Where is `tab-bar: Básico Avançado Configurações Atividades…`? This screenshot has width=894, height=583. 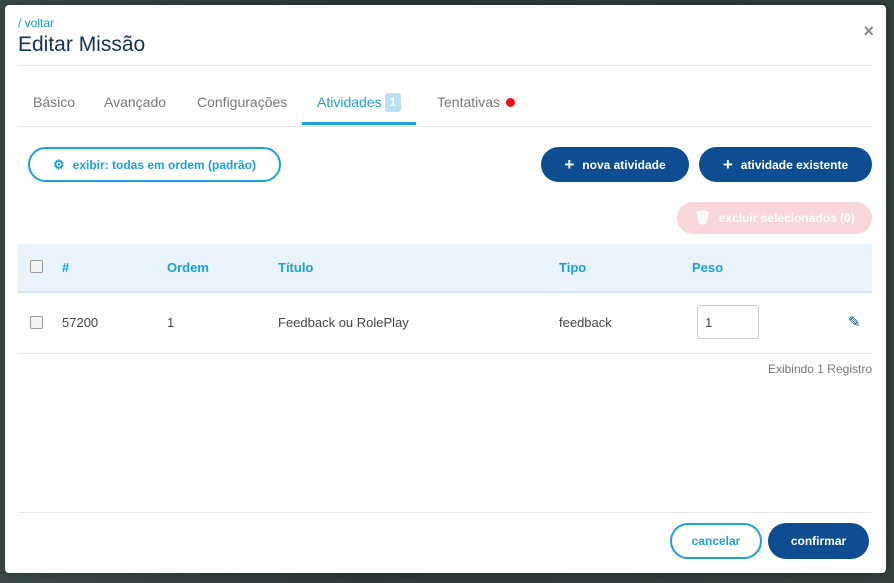
tab-bar: Básico Avançado Configurações Atividades… is located at coordinates (445, 108).